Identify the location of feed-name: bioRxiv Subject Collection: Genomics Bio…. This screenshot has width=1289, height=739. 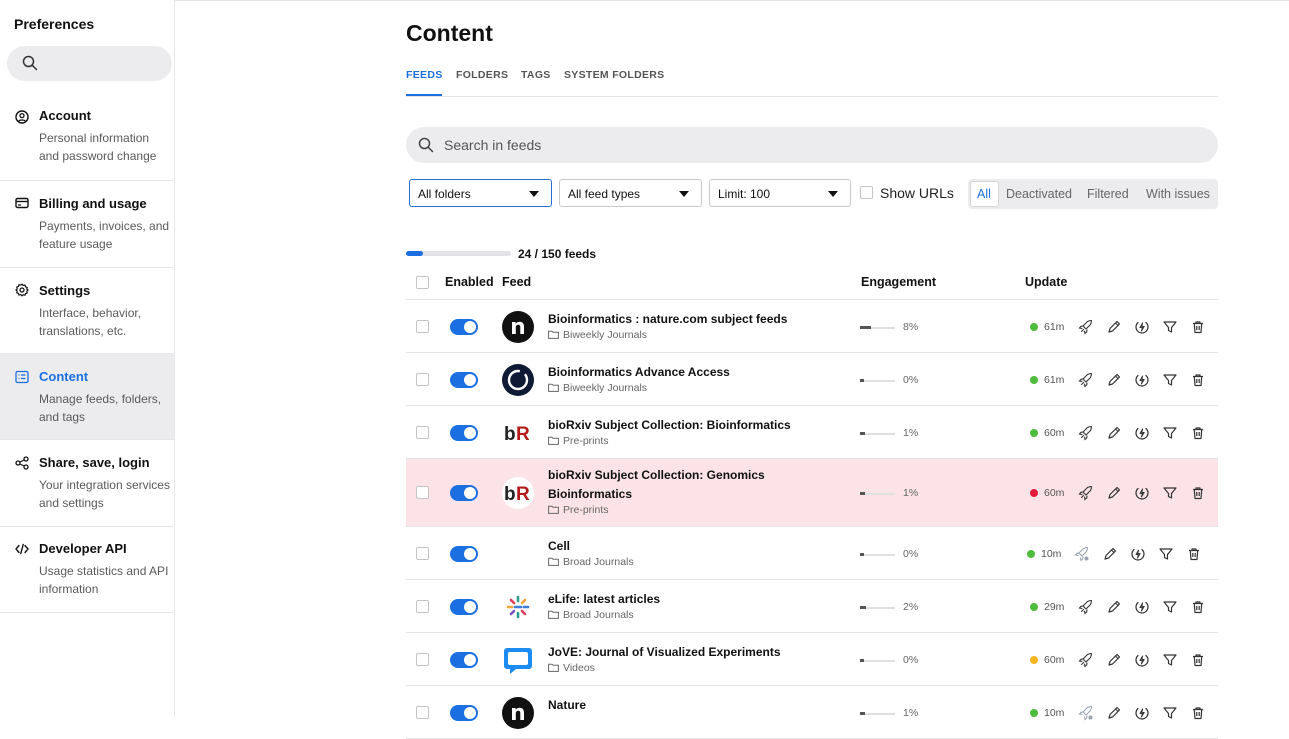
(698, 485).